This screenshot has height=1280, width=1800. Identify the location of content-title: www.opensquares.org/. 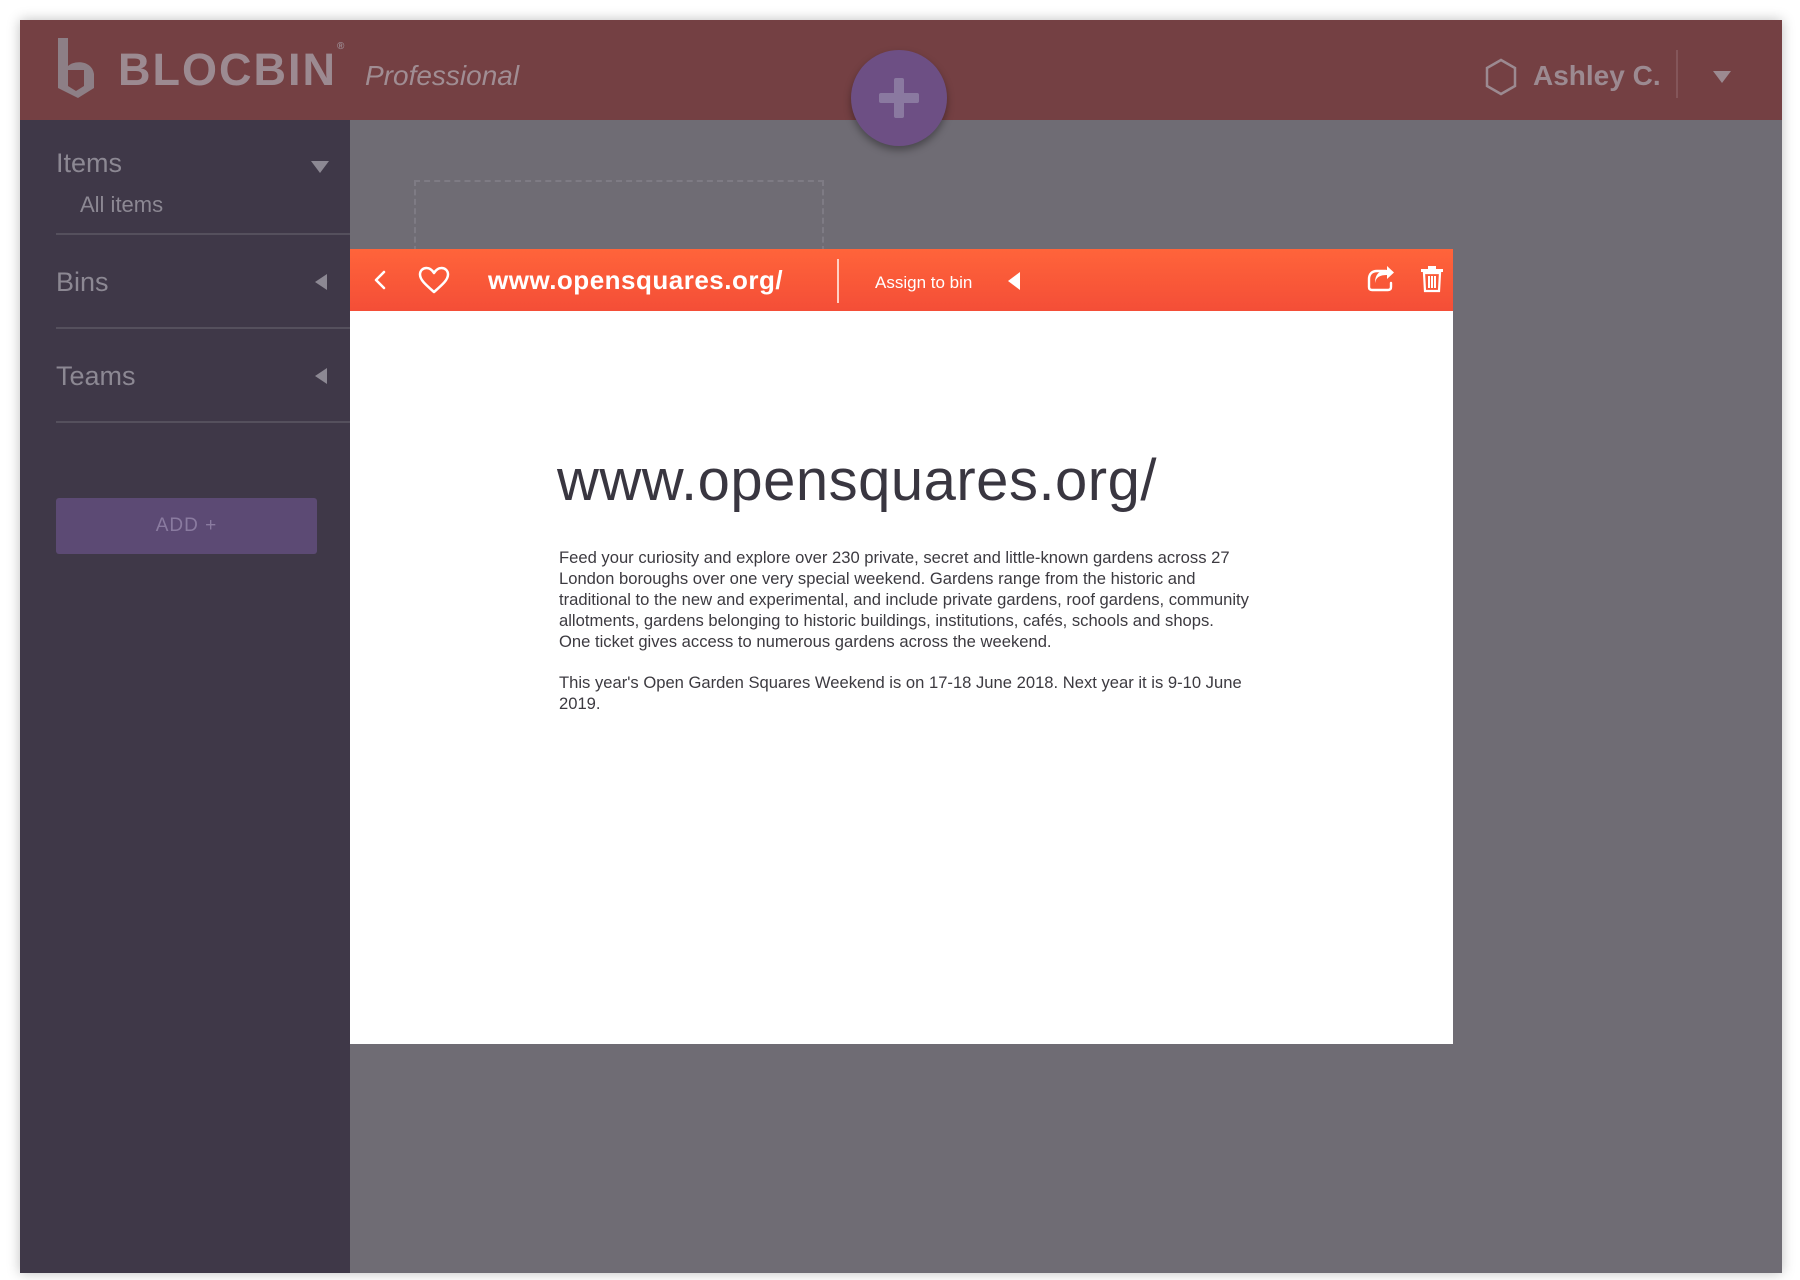
(857, 480).